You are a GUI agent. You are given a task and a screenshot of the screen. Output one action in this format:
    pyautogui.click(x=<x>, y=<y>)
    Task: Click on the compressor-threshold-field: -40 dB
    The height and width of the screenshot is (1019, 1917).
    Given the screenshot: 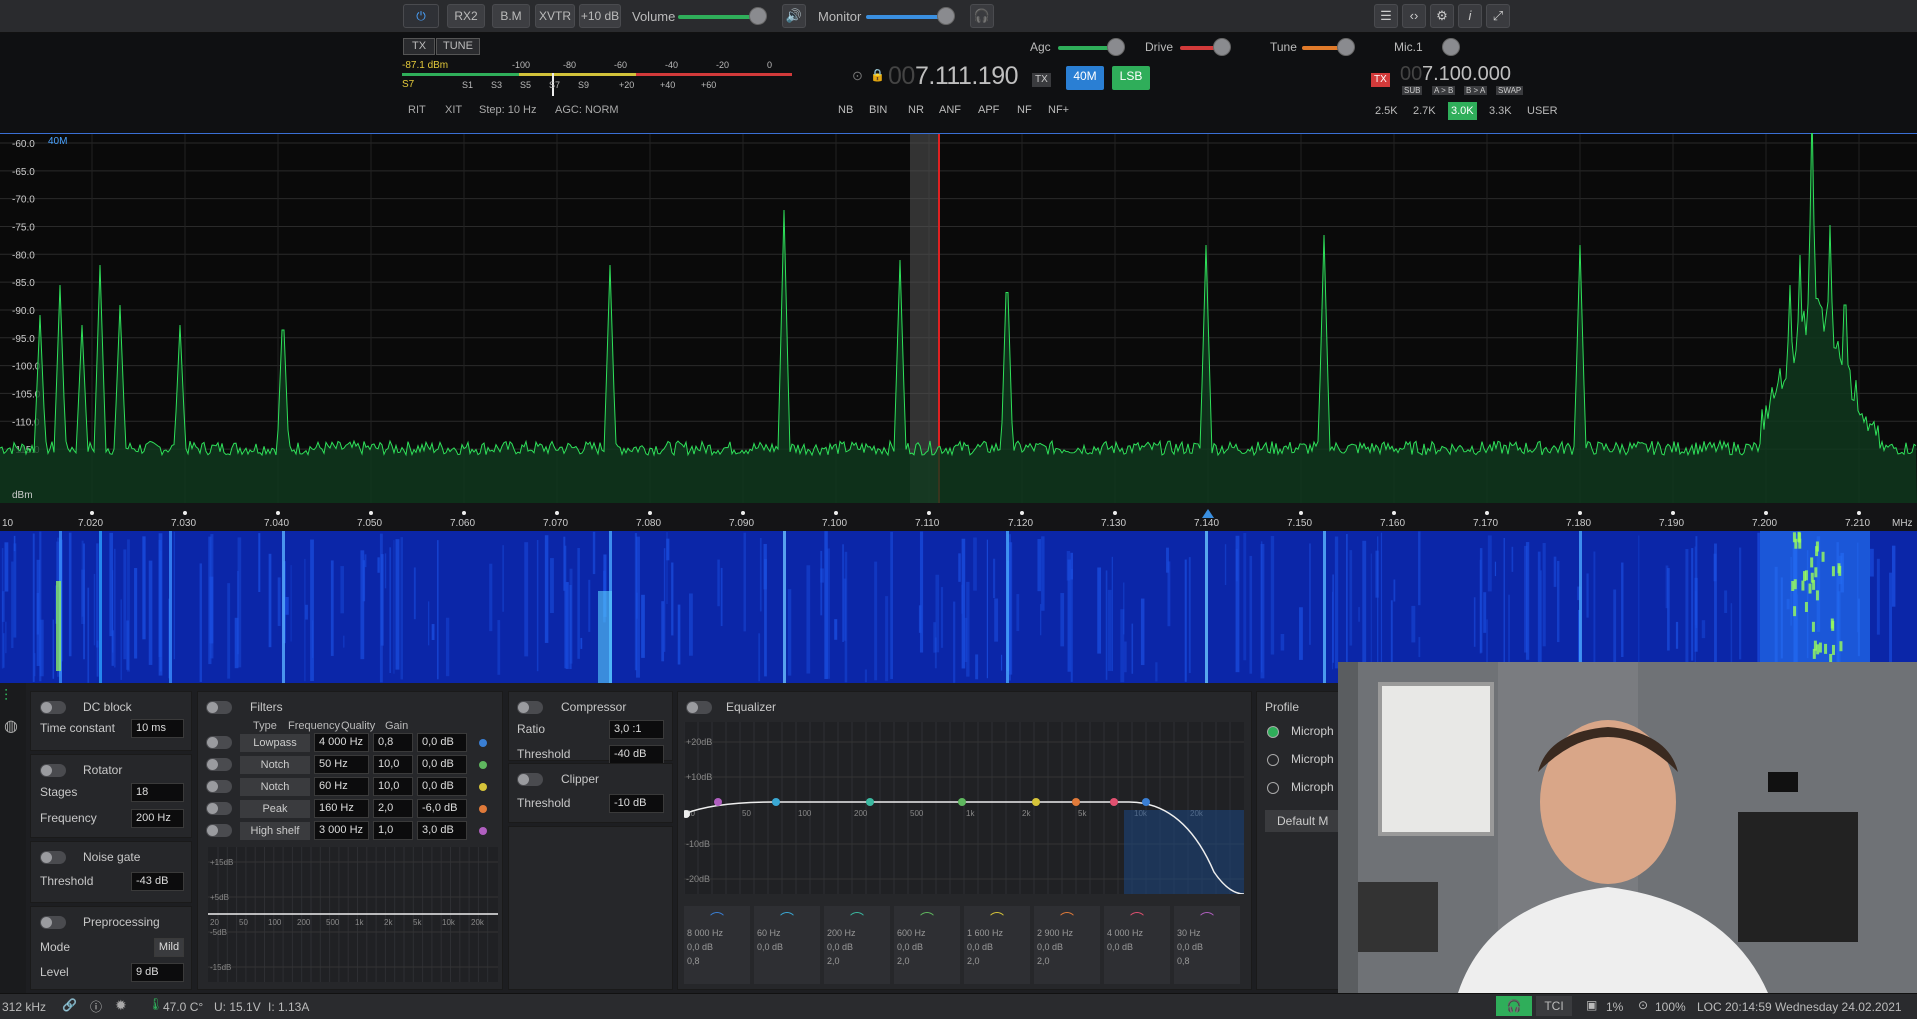 What is the action you would take?
    pyautogui.click(x=636, y=754)
    